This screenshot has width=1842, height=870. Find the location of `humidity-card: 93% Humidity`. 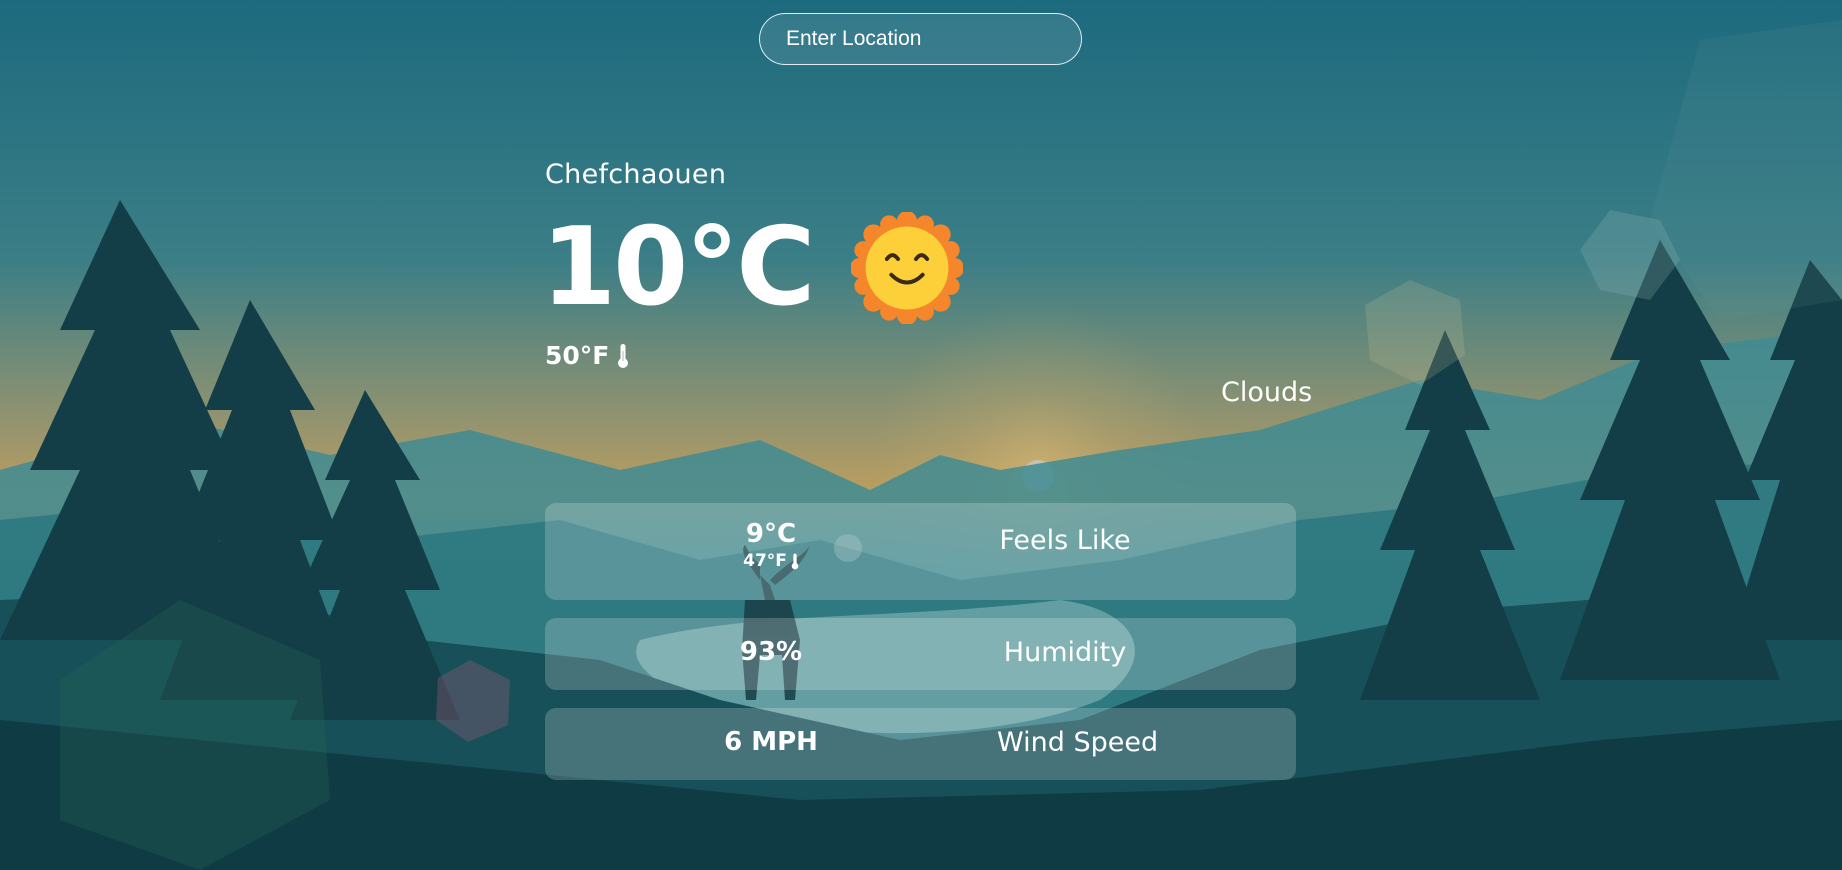

humidity-card: 93% Humidity is located at coordinates (920, 654).